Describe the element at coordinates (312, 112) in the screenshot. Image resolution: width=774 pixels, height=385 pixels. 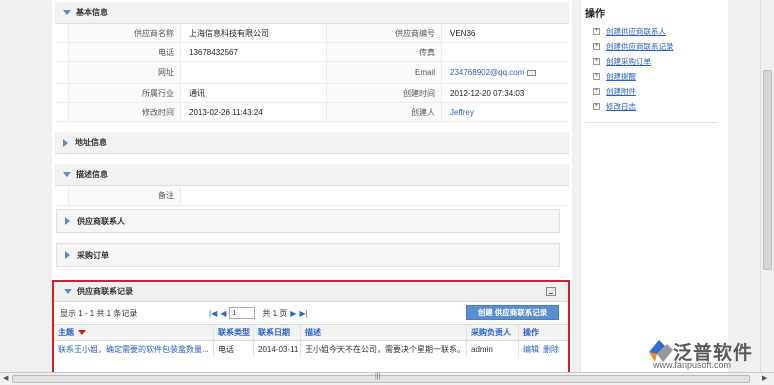
I see `info-row: 修改时间 2013-02-28 11:43:24 创建人 Jeffrey` at that location.